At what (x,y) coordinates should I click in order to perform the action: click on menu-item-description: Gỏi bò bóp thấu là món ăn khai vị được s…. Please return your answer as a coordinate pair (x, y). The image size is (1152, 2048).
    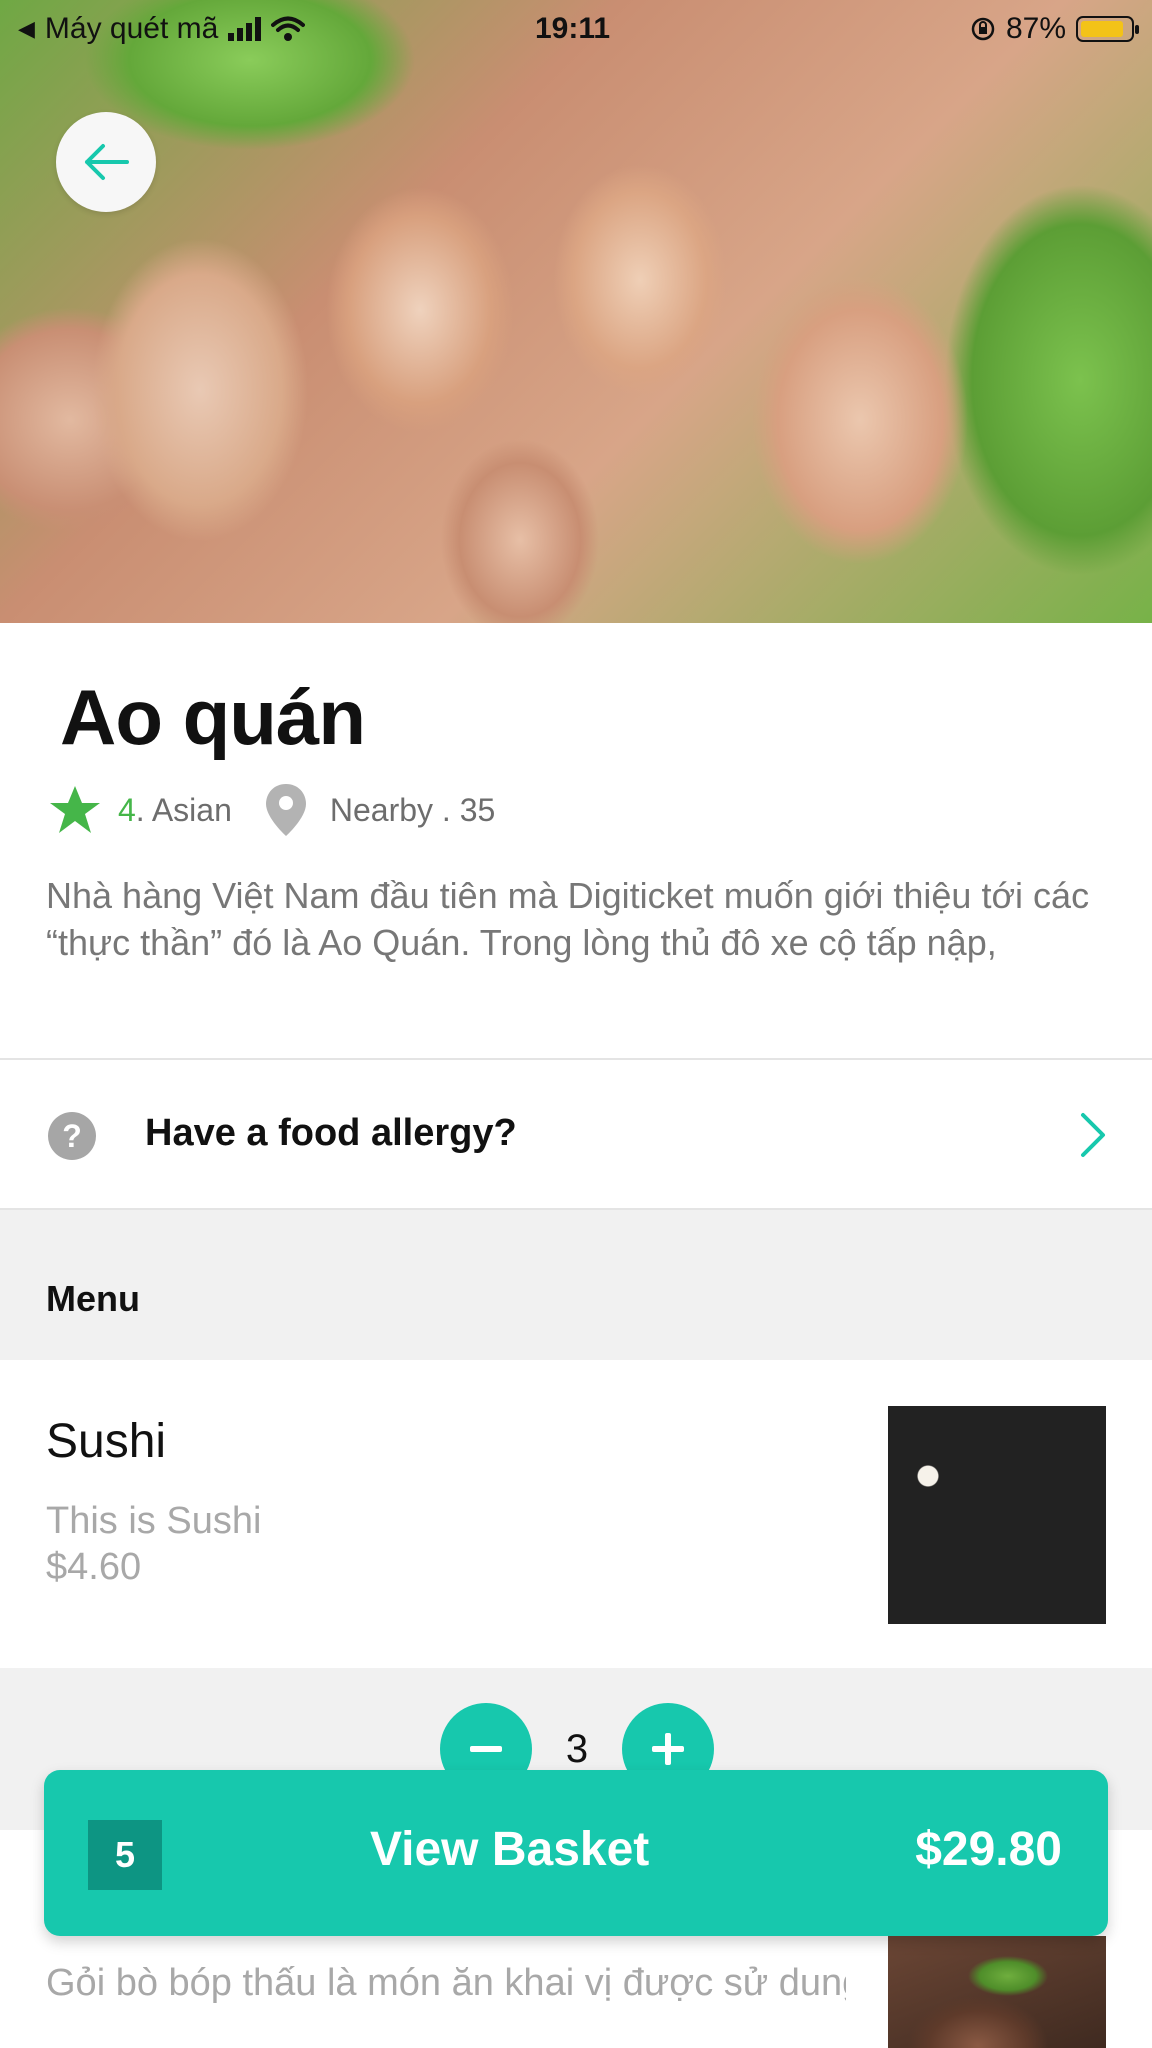
    Looking at the image, I should click on (446, 1983).